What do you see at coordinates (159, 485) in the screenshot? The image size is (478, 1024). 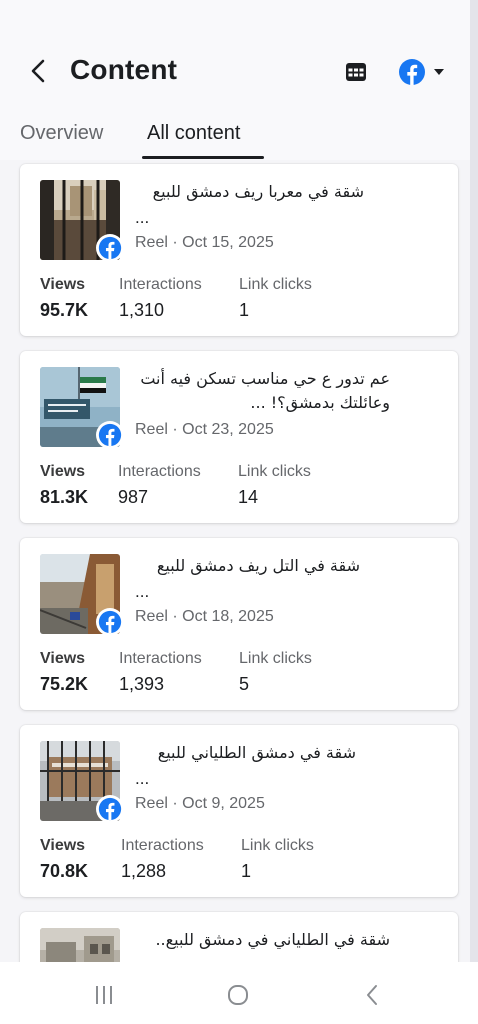 I see `interactions-stat: Interactions 987` at bounding box center [159, 485].